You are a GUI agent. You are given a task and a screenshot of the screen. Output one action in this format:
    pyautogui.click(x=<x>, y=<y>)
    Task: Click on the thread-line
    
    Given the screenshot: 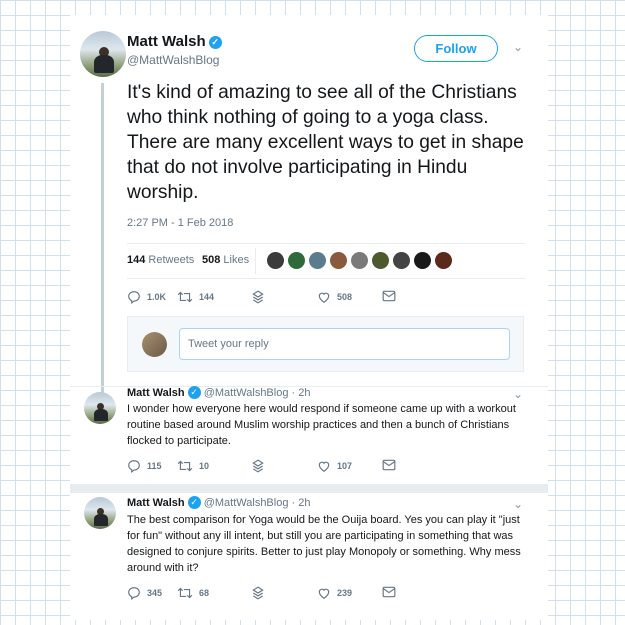 What is the action you would take?
    pyautogui.click(x=102, y=242)
    